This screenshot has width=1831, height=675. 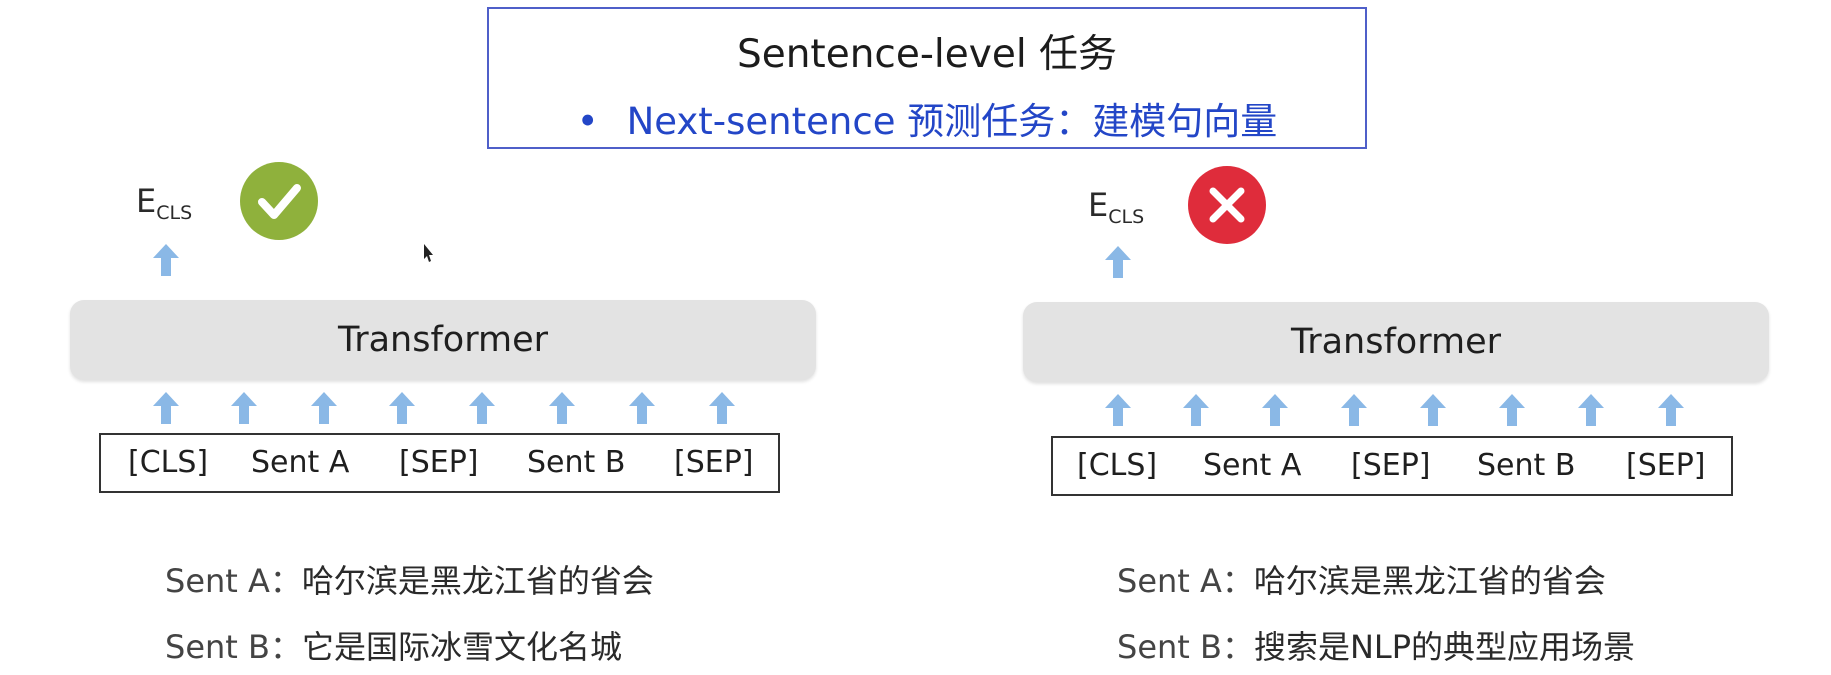 I want to click on mouse-cursor-icon, so click(x=428, y=253).